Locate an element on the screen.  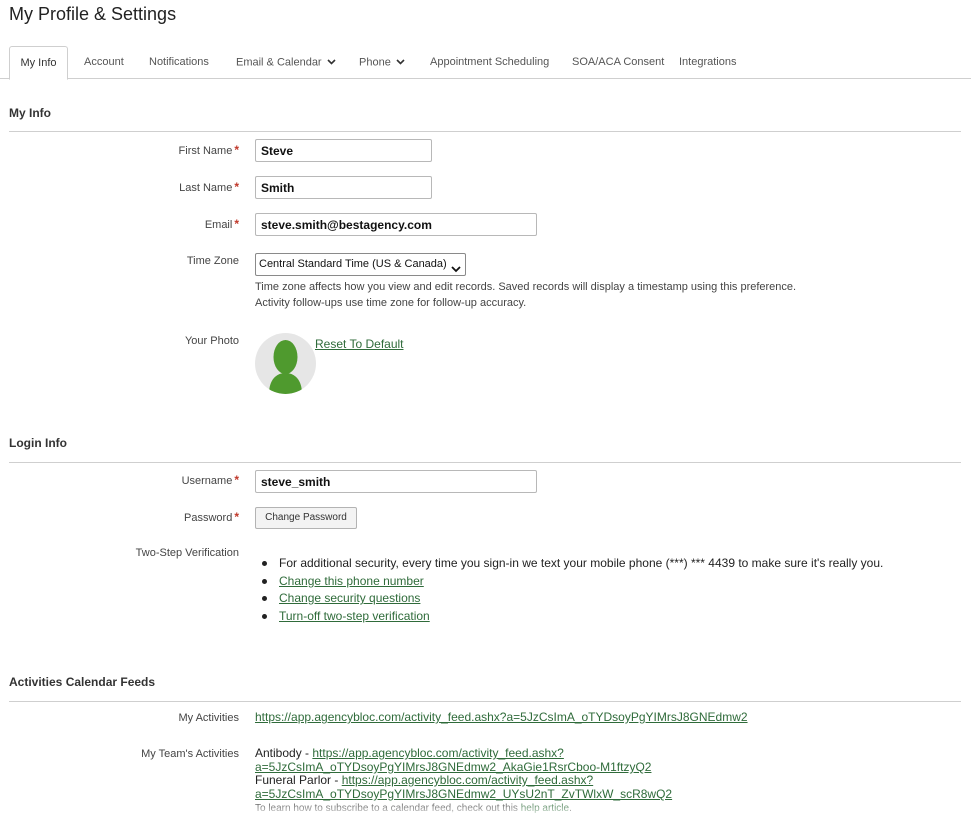
username-input is located at coordinates (396, 481).